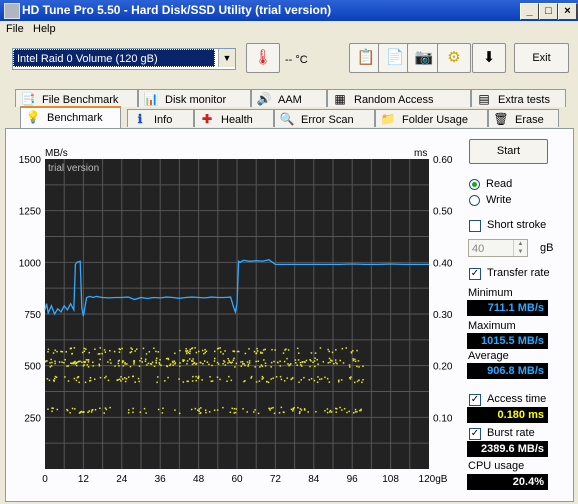 Image resolution: width=578 pixels, height=504 pixels. I want to click on menu-help: Help, so click(44, 29).